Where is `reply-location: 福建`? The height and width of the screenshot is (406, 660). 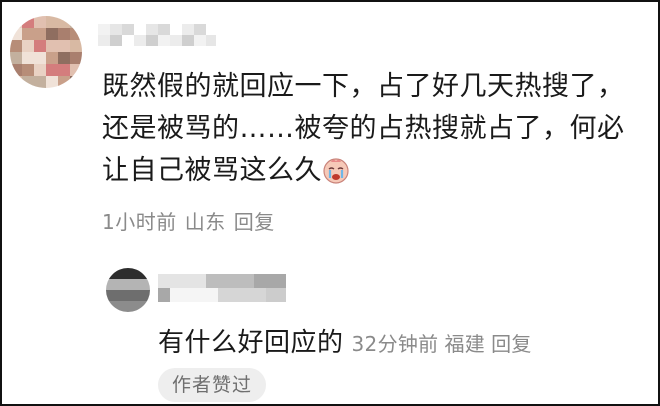 reply-location: 福建 is located at coordinates (465, 344).